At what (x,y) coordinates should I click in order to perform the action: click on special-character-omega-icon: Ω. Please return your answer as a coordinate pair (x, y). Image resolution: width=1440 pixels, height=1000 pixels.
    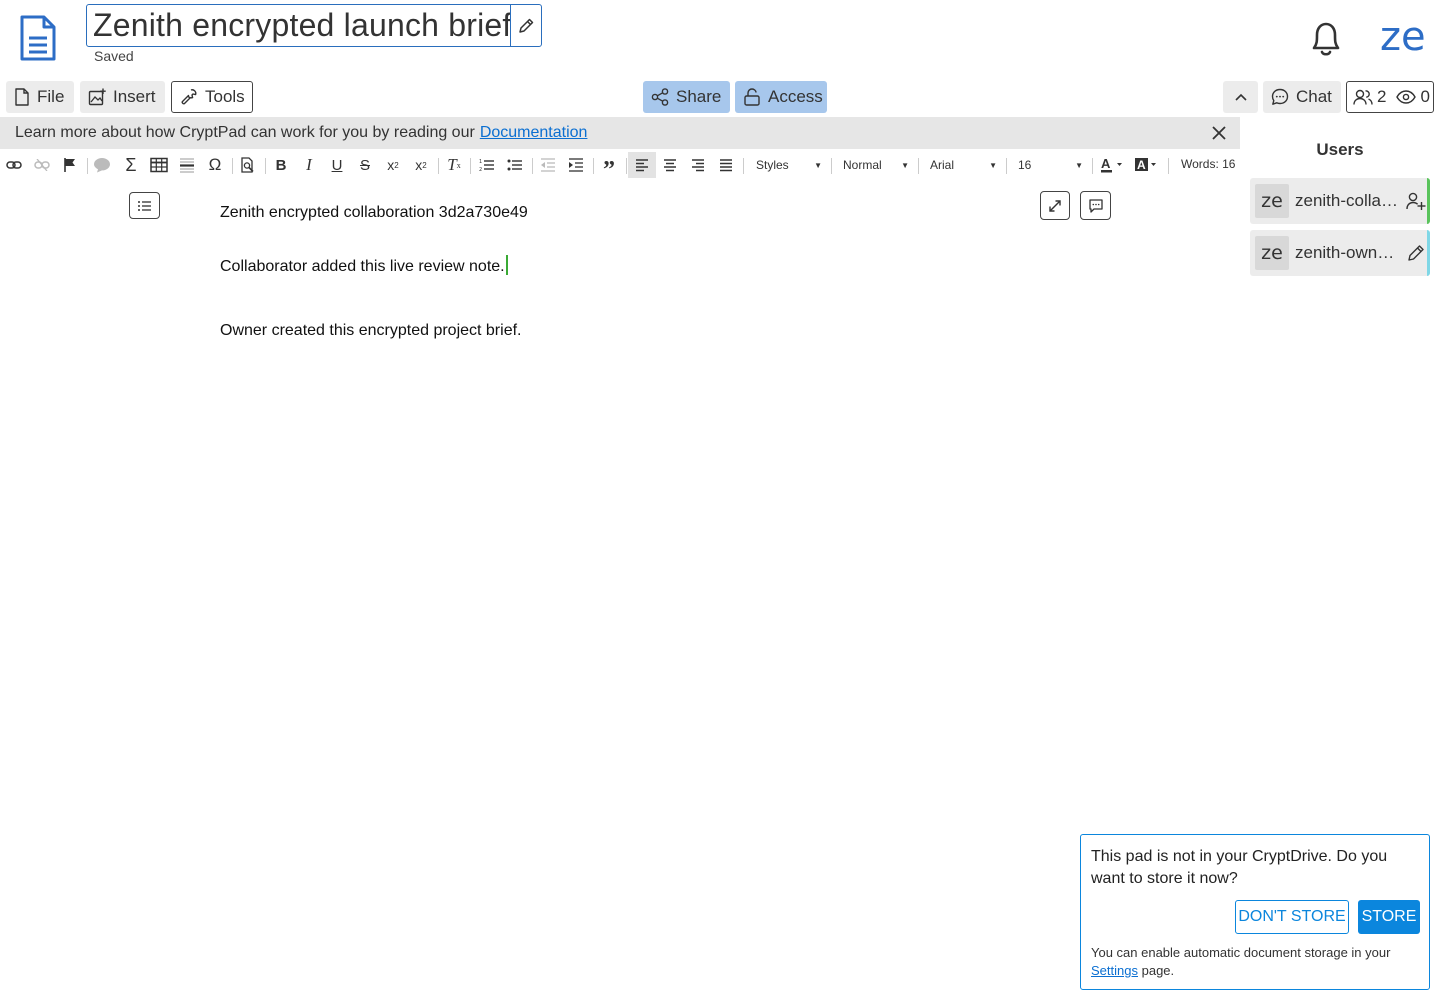
    Looking at the image, I should click on (215, 165).